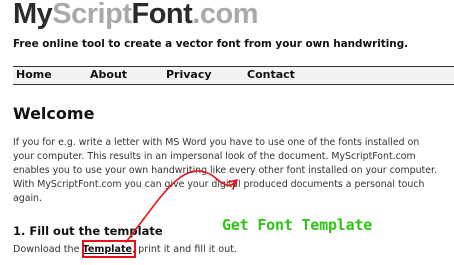 The height and width of the screenshot is (265, 454). Describe the element at coordinates (109, 249) in the screenshot. I see `template-highlight-box` at that location.